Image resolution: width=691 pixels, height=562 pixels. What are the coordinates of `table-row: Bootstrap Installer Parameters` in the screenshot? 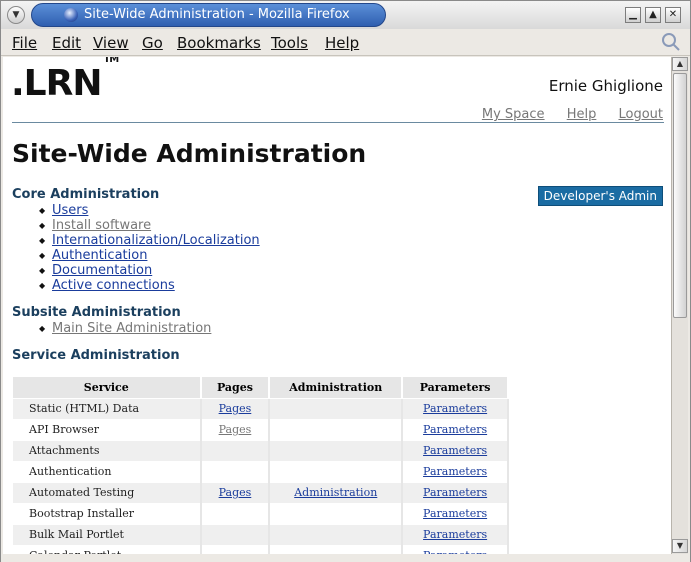 It's located at (261, 513).